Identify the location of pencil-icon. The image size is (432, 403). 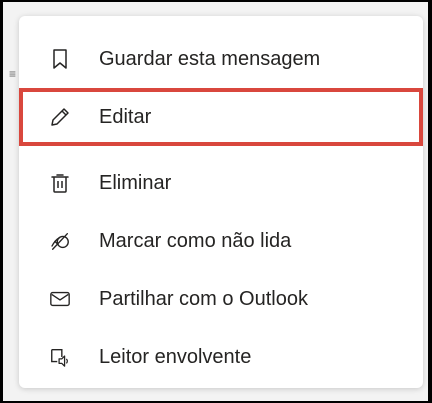
(60, 117).